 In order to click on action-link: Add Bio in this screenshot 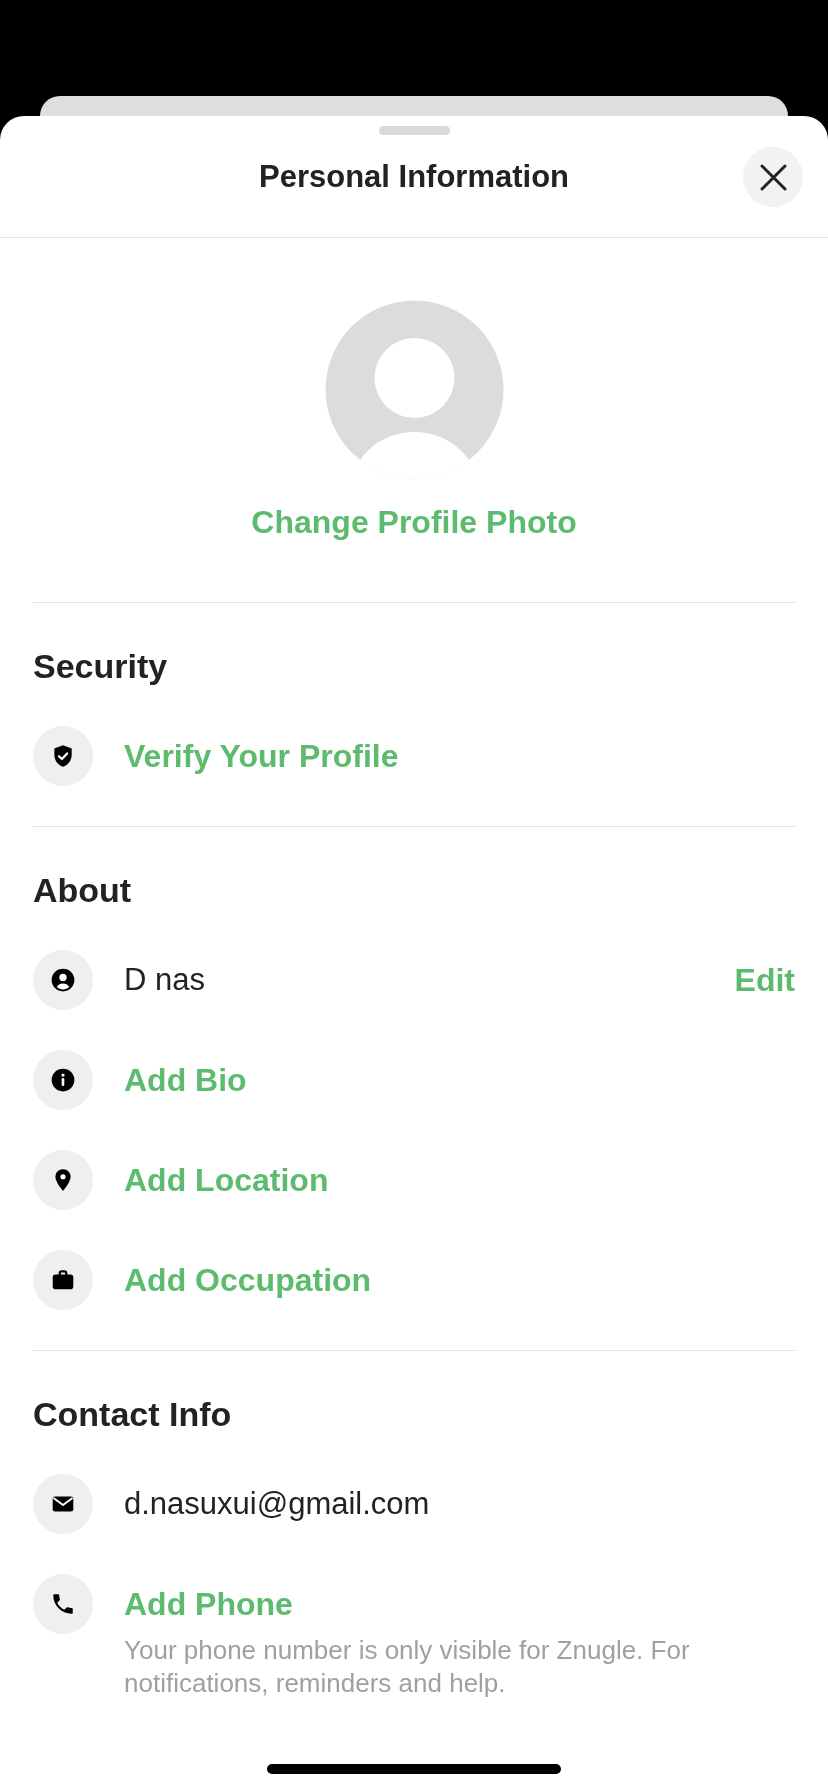, I will do `click(185, 1080)`.